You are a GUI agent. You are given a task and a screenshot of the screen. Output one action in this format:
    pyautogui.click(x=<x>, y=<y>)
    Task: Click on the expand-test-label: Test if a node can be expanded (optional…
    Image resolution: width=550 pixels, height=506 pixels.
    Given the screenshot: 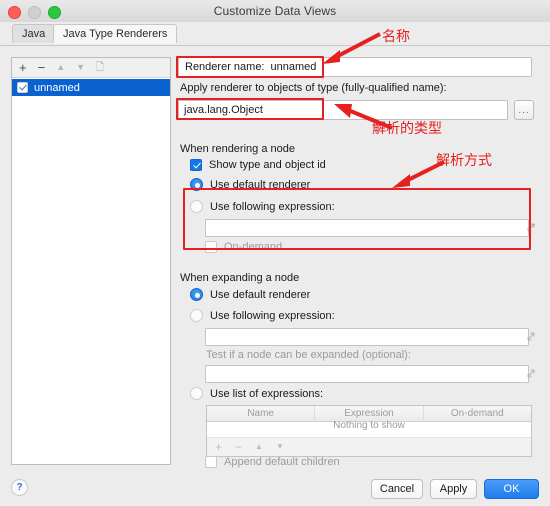 What is the action you would take?
    pyautogui.click(x=308, y=355)
    